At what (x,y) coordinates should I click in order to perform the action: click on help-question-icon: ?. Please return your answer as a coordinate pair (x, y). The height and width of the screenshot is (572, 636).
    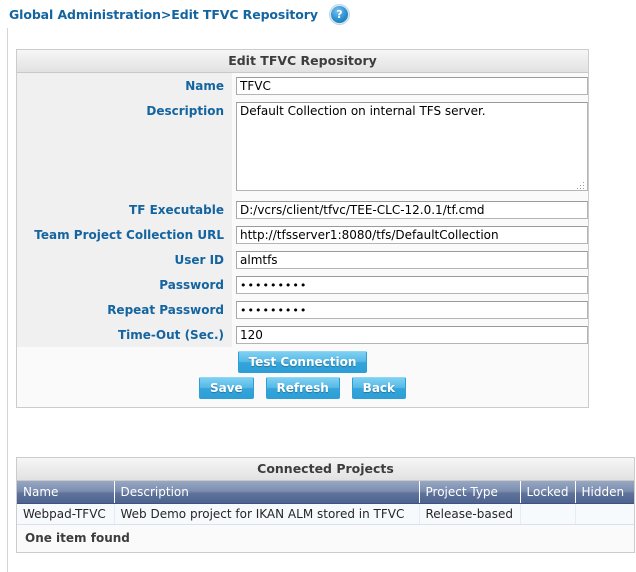
    Looking at the image, I should click on (339, 14).